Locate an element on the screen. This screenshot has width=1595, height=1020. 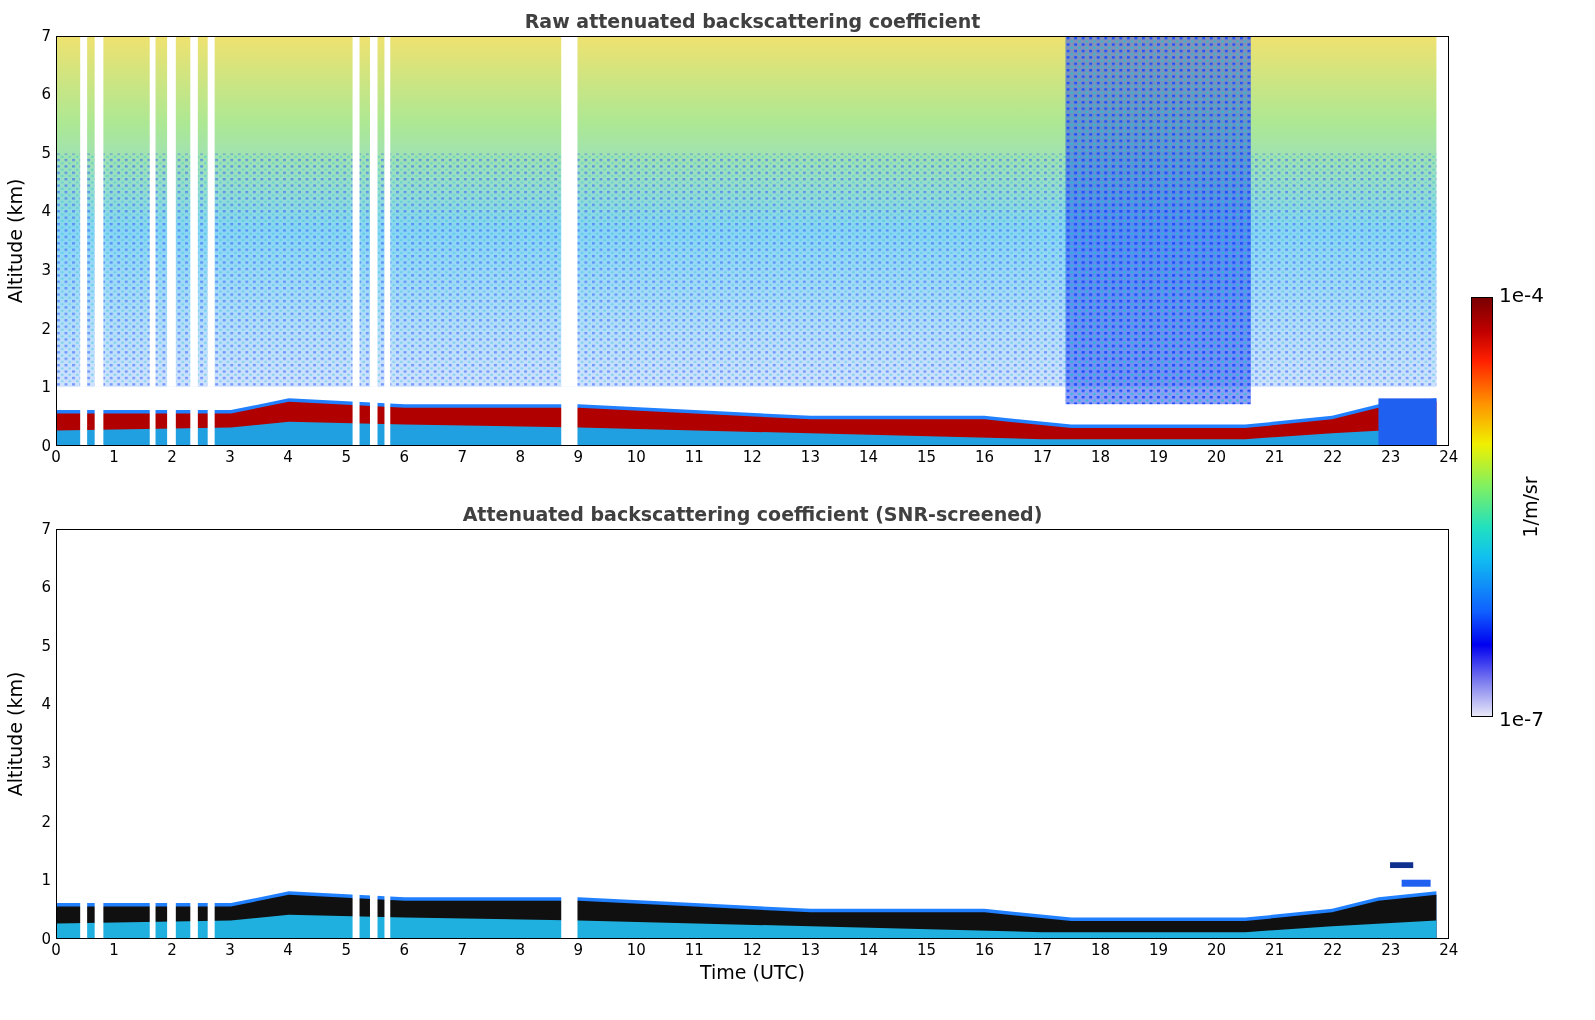
plot-title: Raw attenuated backscattering coefficient is located at coordinates (752, 21).